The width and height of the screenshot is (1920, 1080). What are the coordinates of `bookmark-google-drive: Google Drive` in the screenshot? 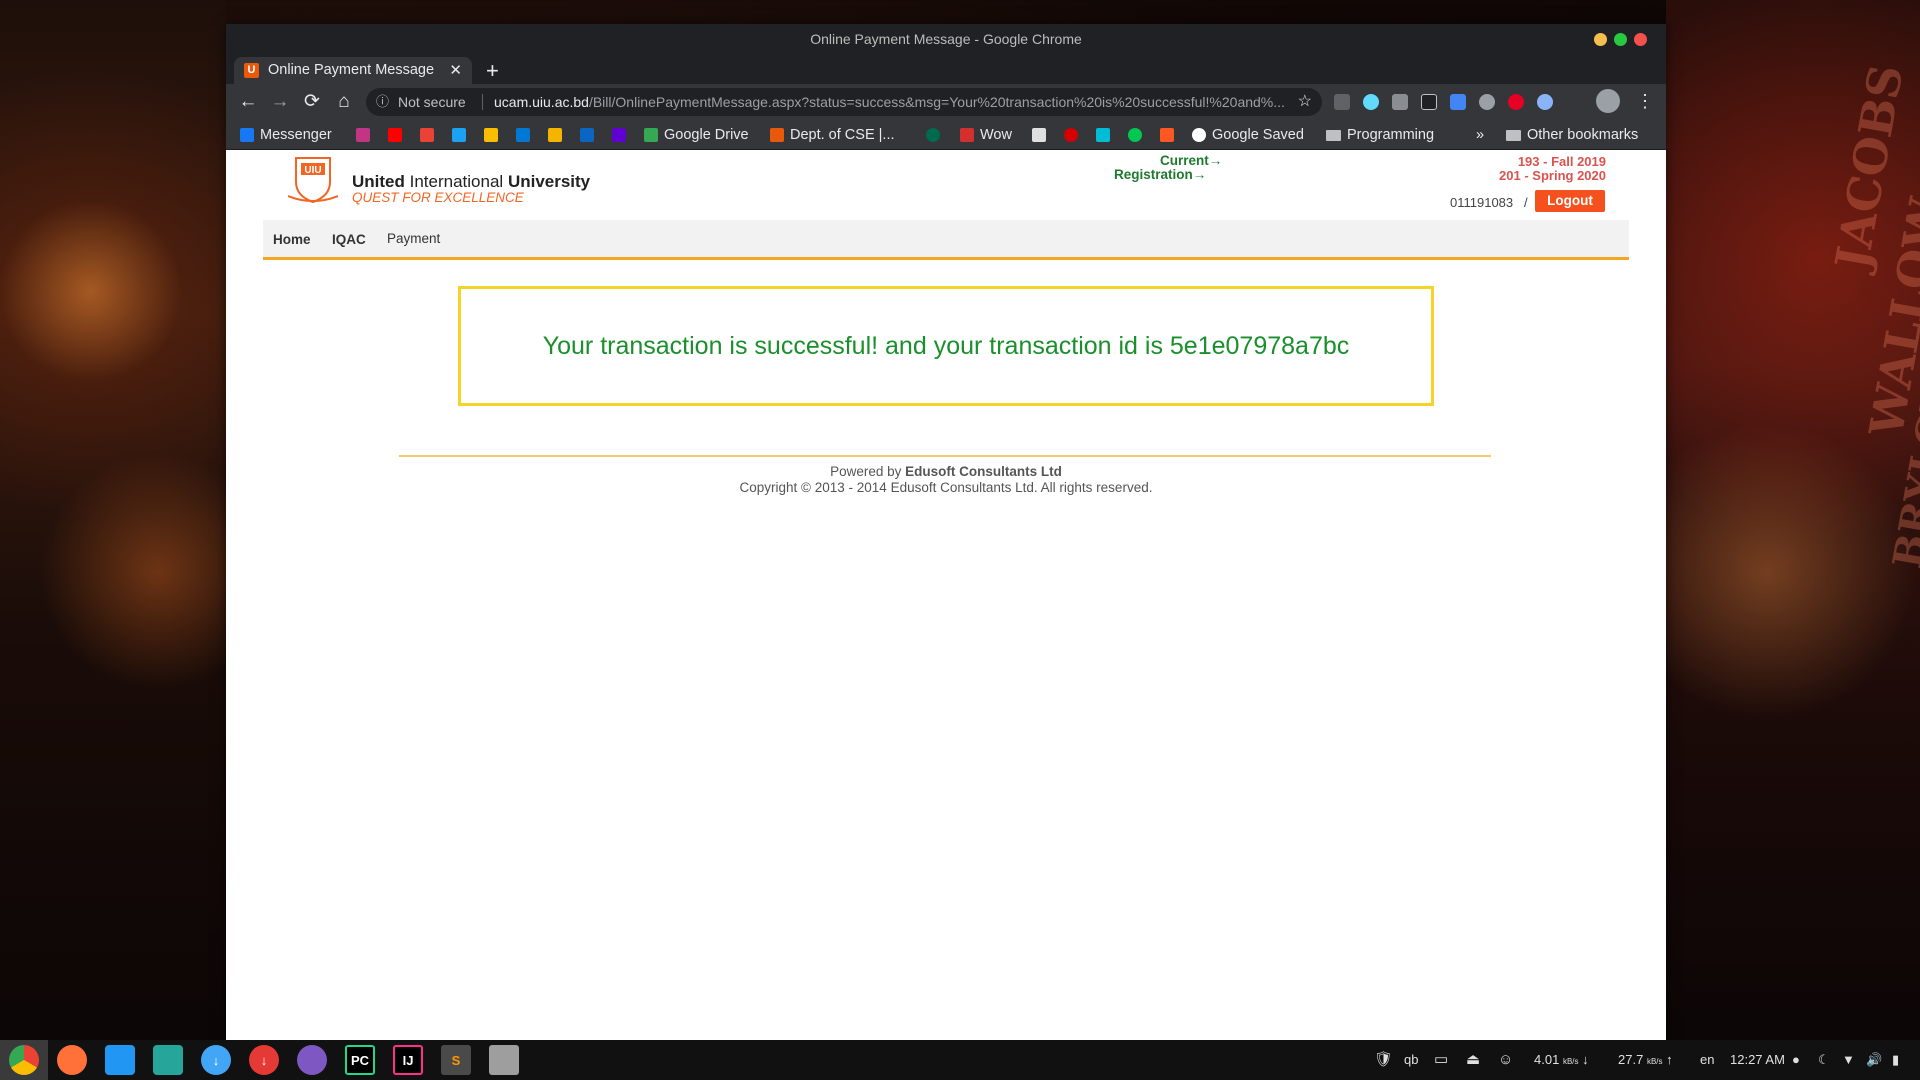 It's located at (696, 135).